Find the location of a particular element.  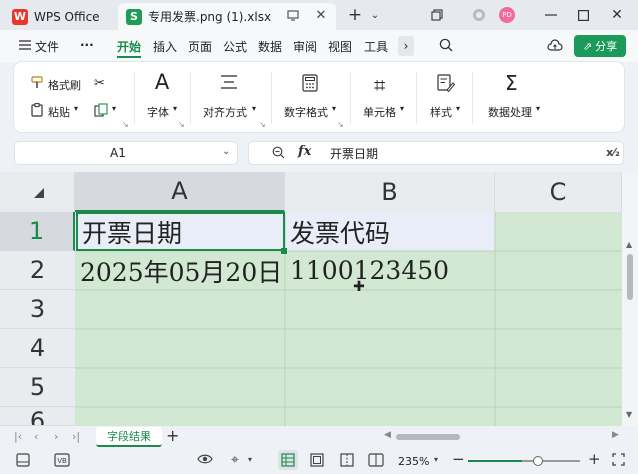

fullscreen-icon is located at coordinates (618, 459).